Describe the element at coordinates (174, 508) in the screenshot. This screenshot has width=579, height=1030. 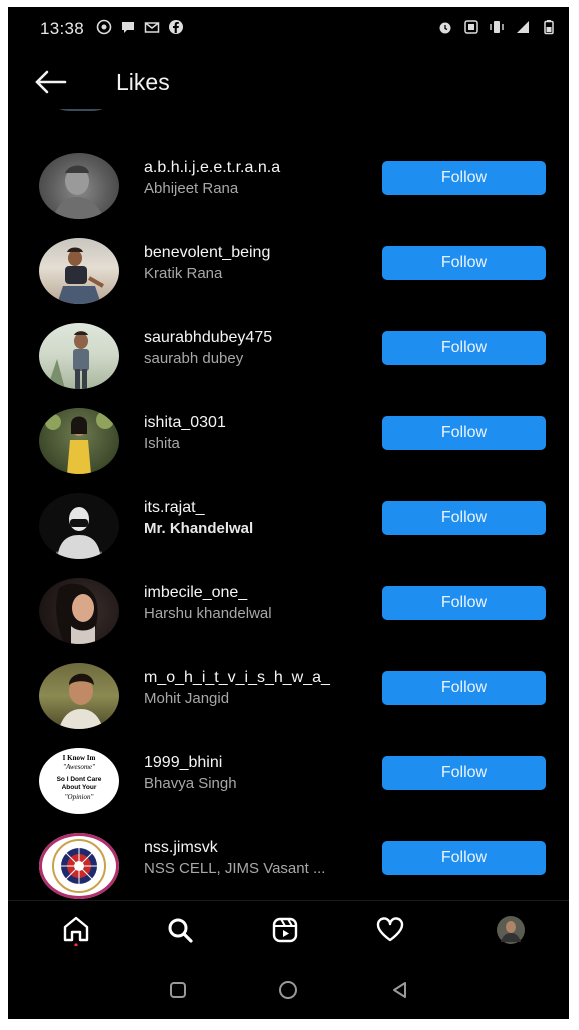
I see `username: its.rajat_` at that location.